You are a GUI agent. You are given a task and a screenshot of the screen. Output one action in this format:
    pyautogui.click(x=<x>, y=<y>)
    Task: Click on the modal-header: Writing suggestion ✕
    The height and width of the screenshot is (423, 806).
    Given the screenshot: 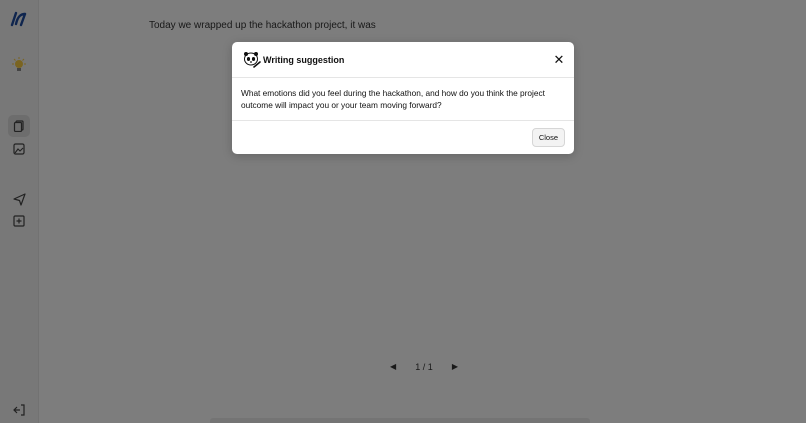 What is the action you would take?
    pyautogui.click(x=403, y=60)
    